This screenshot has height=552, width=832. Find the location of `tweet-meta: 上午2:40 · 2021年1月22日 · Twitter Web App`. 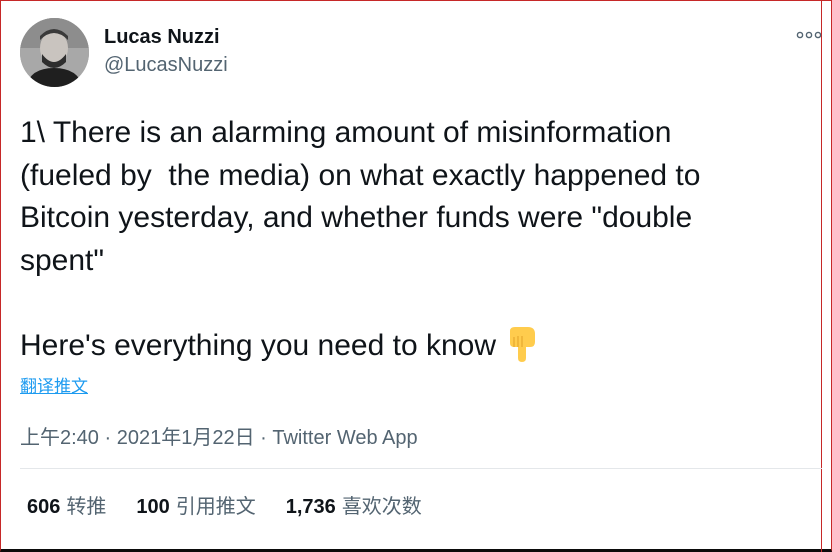

tweet-meta: 上午2:40 · 2021年1月22日 · Twitter Web App is located at coordinates (219, 435).